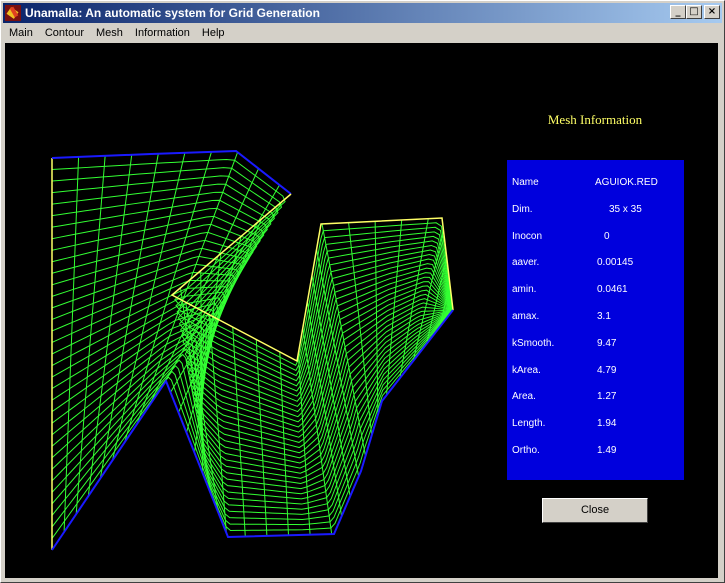 The image size is (725, 583). What do you see at coordinates (13, 13) in the screenshot?
I see `app-logo-icon` at bounding box center [13, 13].